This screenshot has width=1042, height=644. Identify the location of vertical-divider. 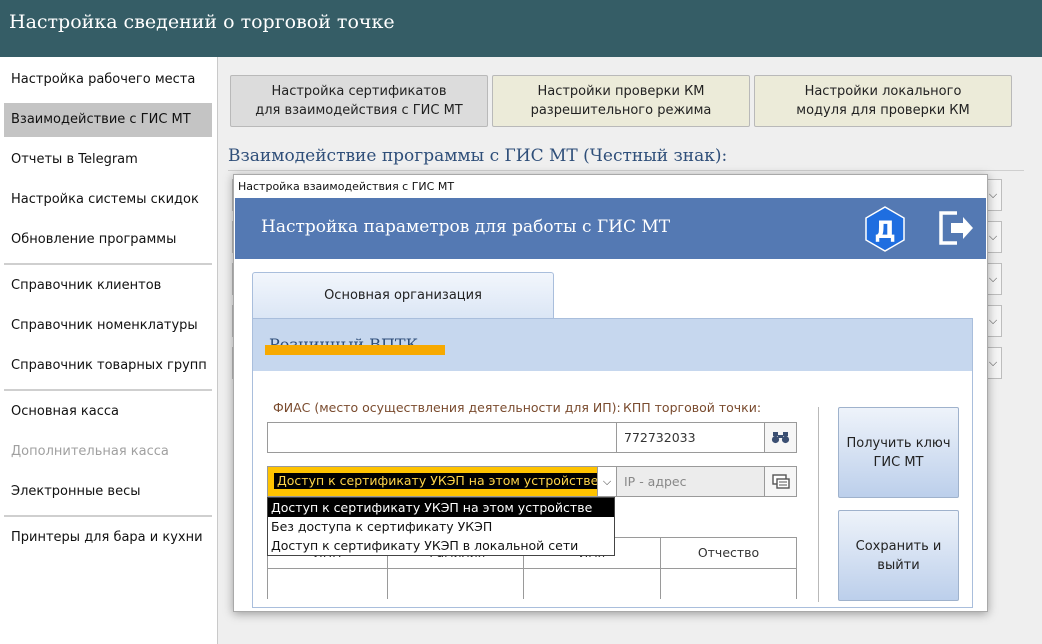
(818, 504).